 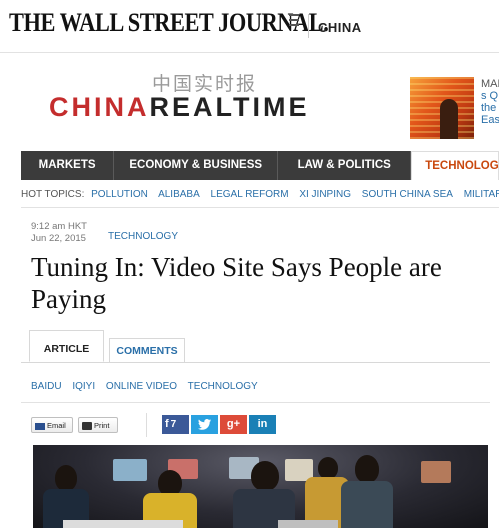 What do you see at coordinates (99, 107) in the screenshot?
I see `blog-title-part1: CHINA` at bounding box center [99, 107].